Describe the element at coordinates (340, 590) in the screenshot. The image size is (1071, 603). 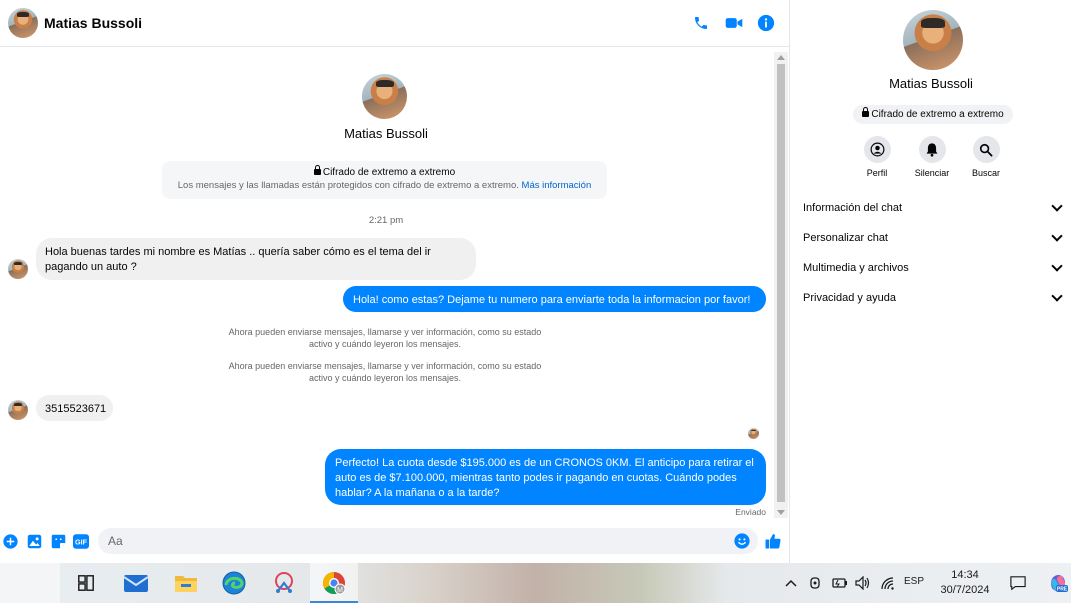
I see `chrome-profile-letter: M` at that location.